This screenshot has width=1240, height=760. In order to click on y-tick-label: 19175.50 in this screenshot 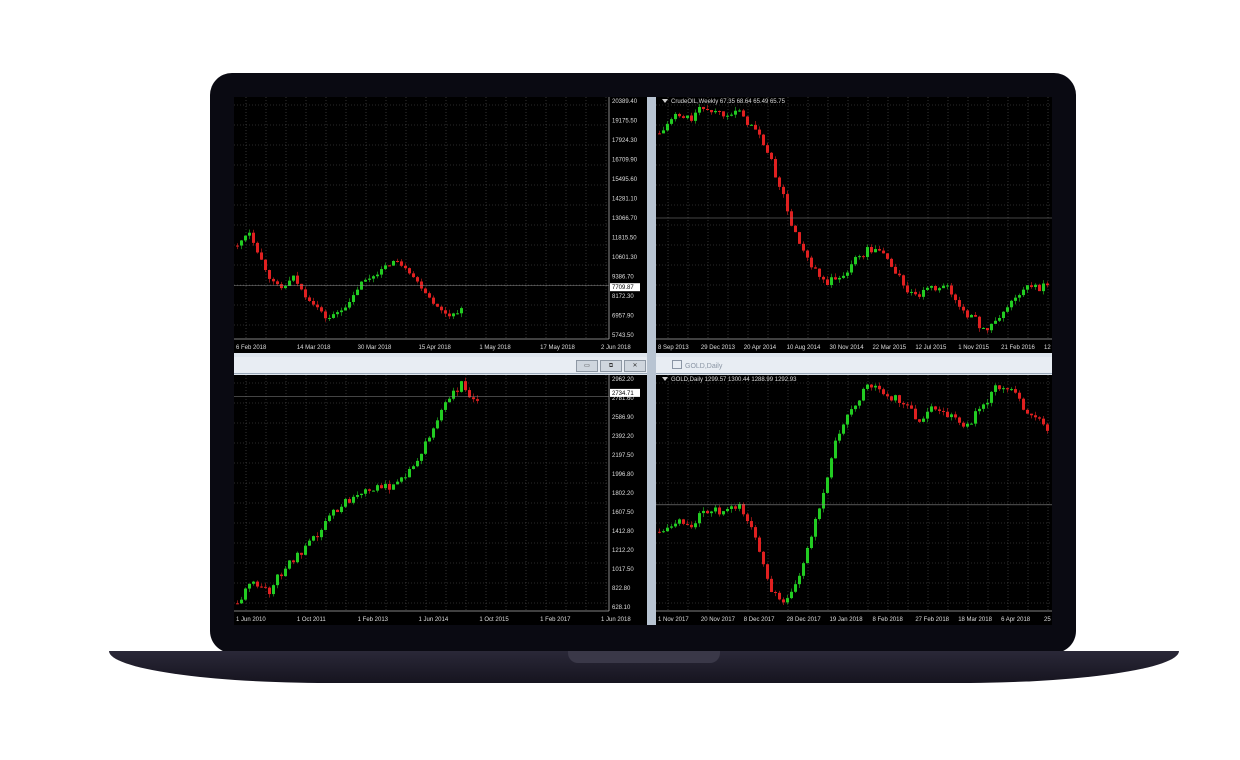, I will do `click(625, 122)`.